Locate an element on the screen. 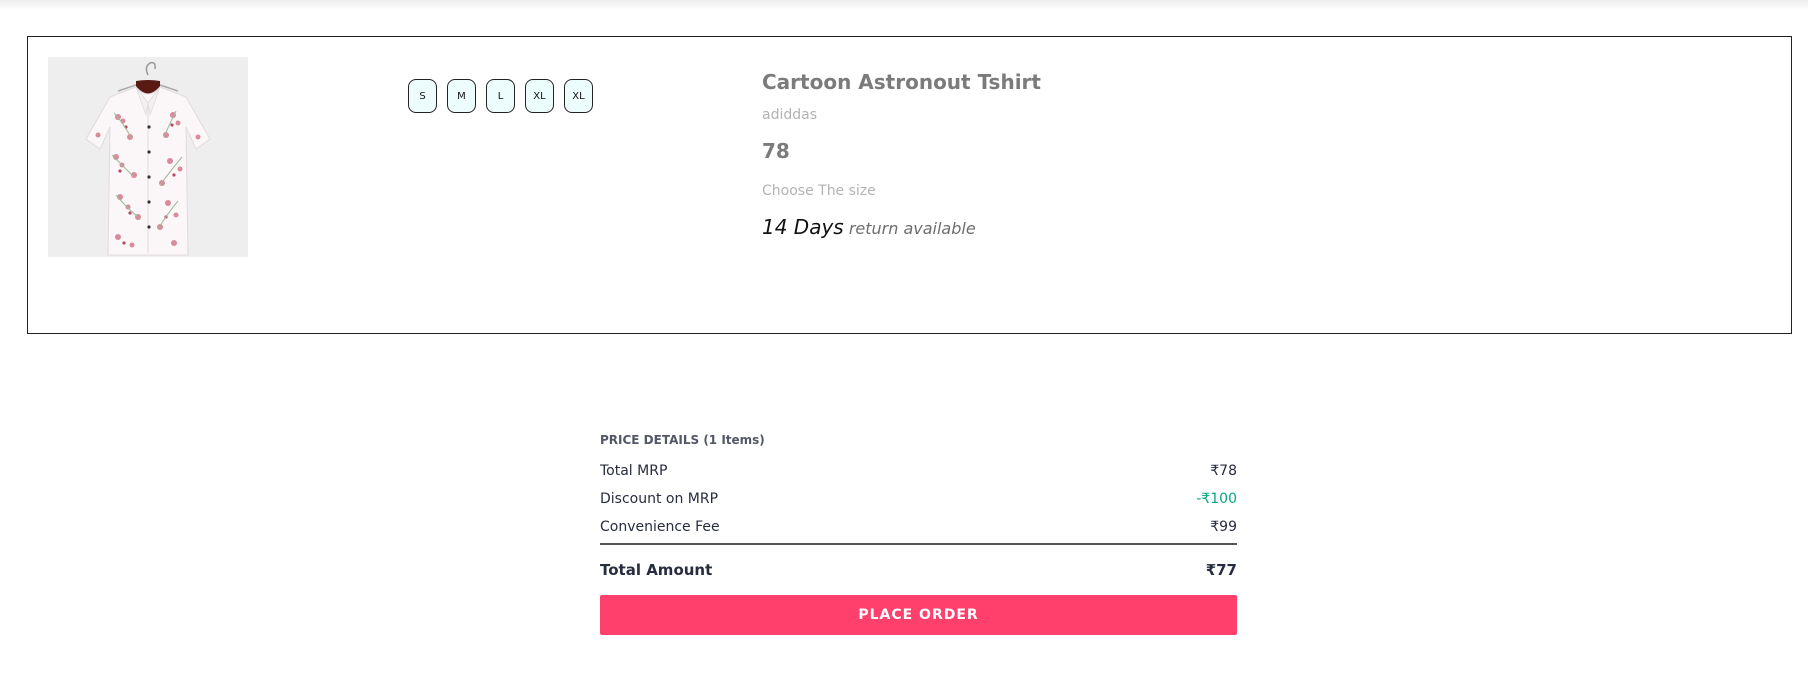 The height and width of the screenshot is (684, 1808). product-image is located at coordinates (148, 157).